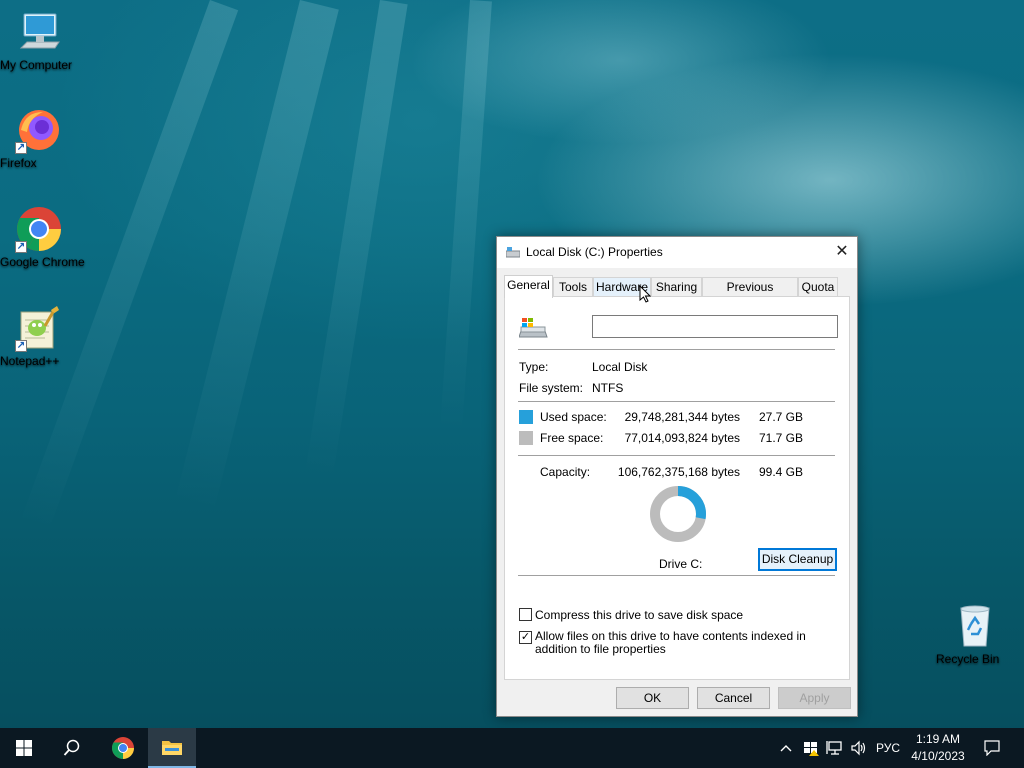 The width and height of the screenshot is (1024, 768). Describe the element at coordinates (18, 163) in the screenshot. I see `desktop-icon-label: Firefox` at that location.